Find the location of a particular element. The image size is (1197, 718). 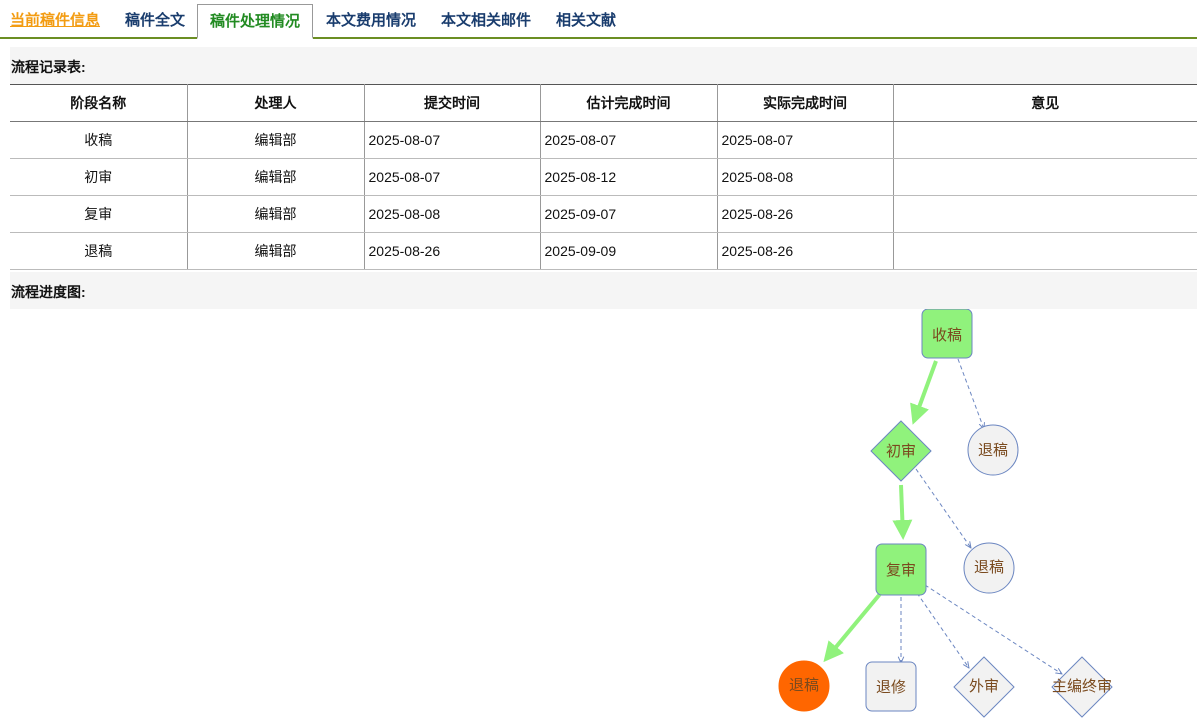

flow-node-chief-final-review: 主编终审 is located at coordinates (1082, 687).